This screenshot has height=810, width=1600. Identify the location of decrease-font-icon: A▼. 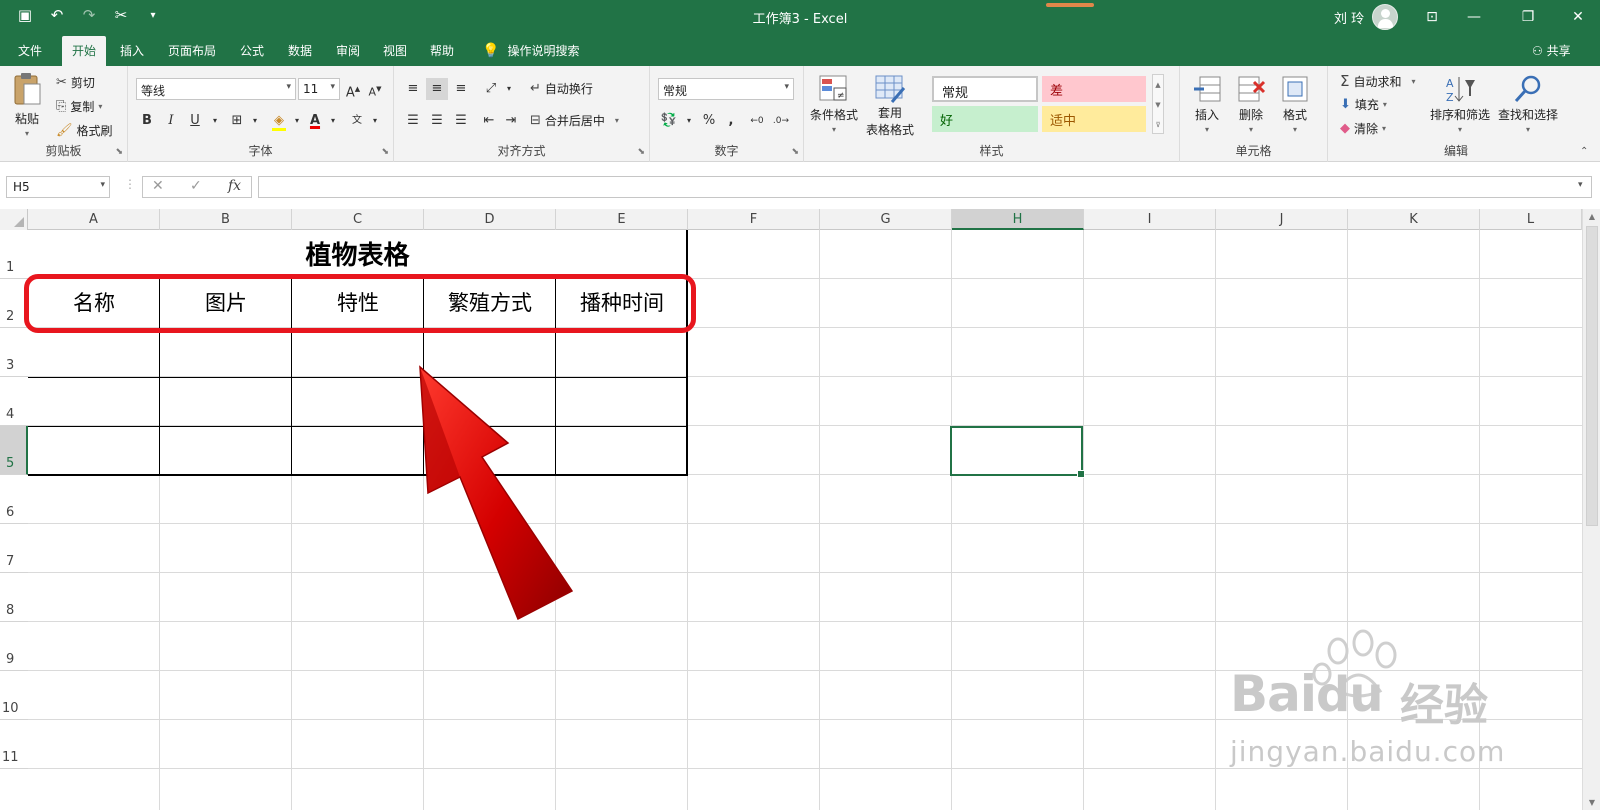
(375, 89).